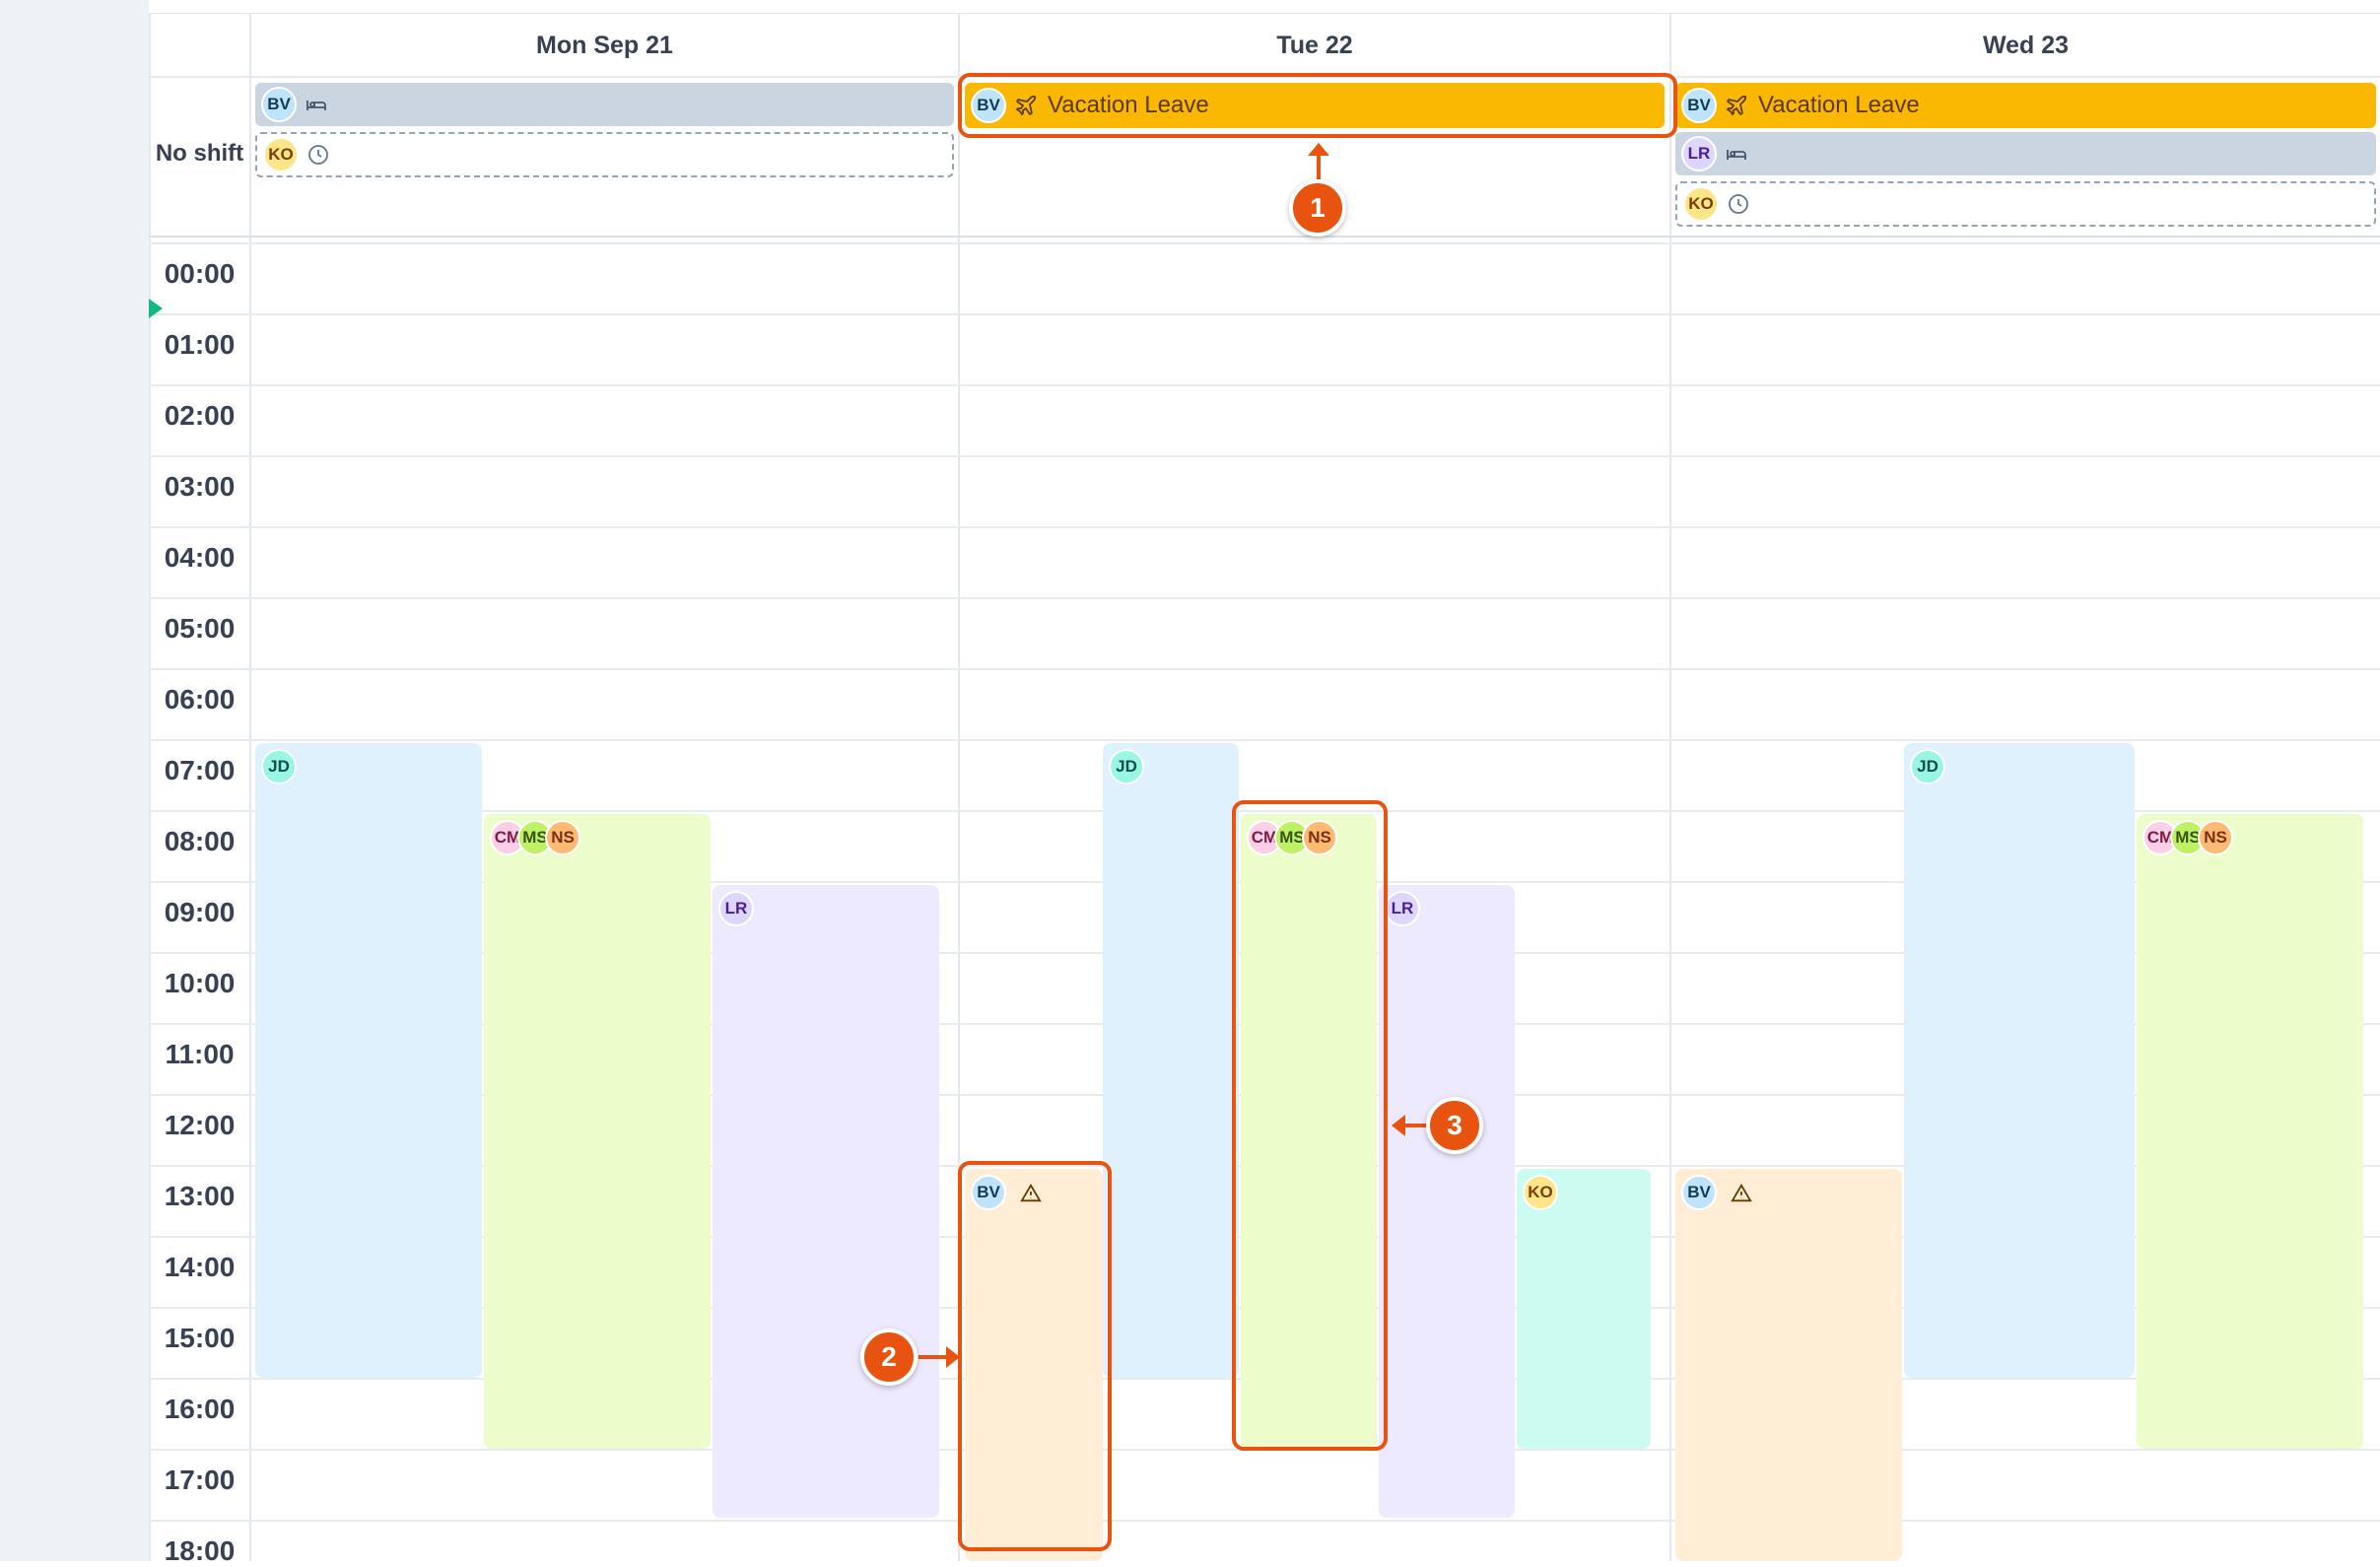 Image resolution: width=2380 pixels, height=1567 pixels. I want to click on time-label: 12:00, so click(200, 1125).